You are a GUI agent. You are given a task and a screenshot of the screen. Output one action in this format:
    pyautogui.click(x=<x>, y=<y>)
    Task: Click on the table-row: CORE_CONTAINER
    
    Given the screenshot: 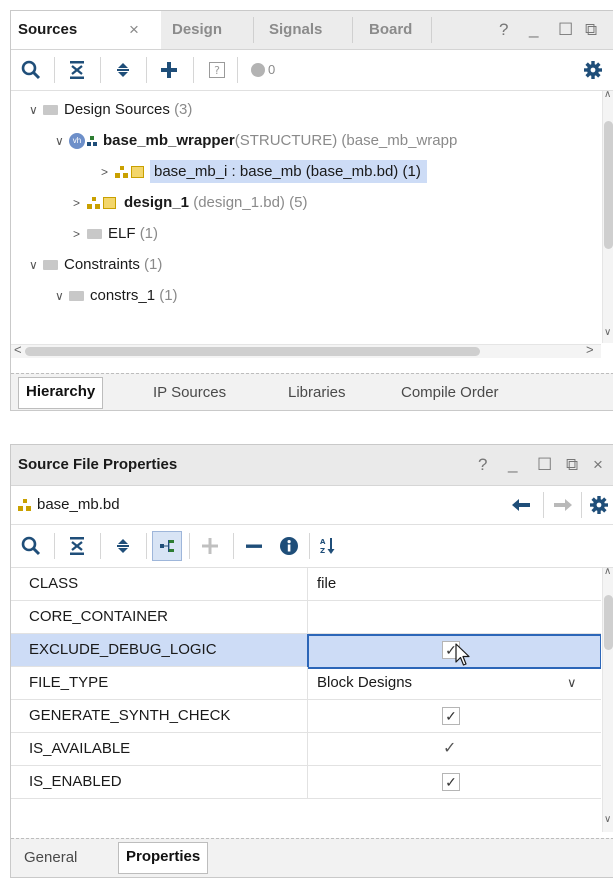 What is the action you would take?
    pyautogui.click(x=306, y=617)
    